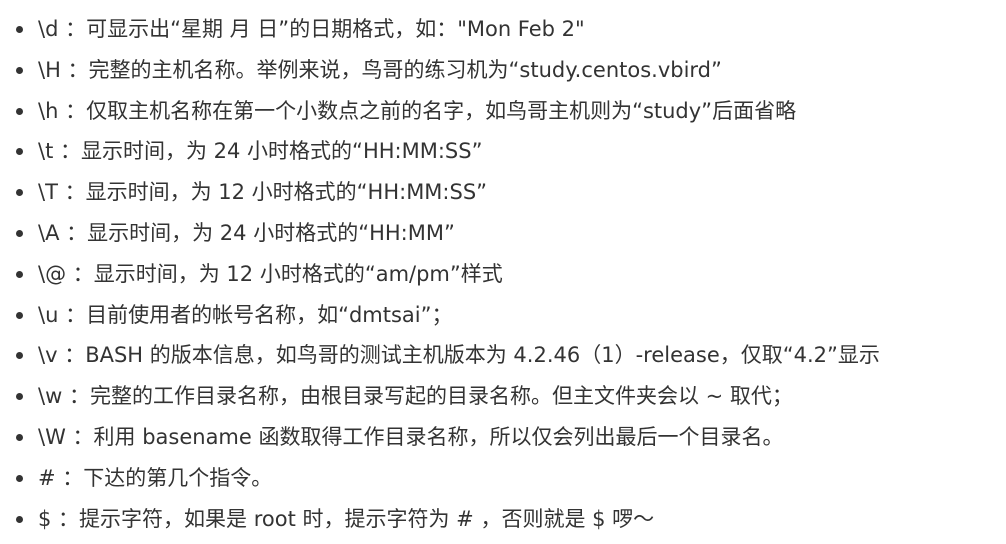 This screenshot has width=1006, height=544. What do you see at coordinates (48, 110) in the screenshot?
I see `escape-code: \h` at bounding box center [48, 110].